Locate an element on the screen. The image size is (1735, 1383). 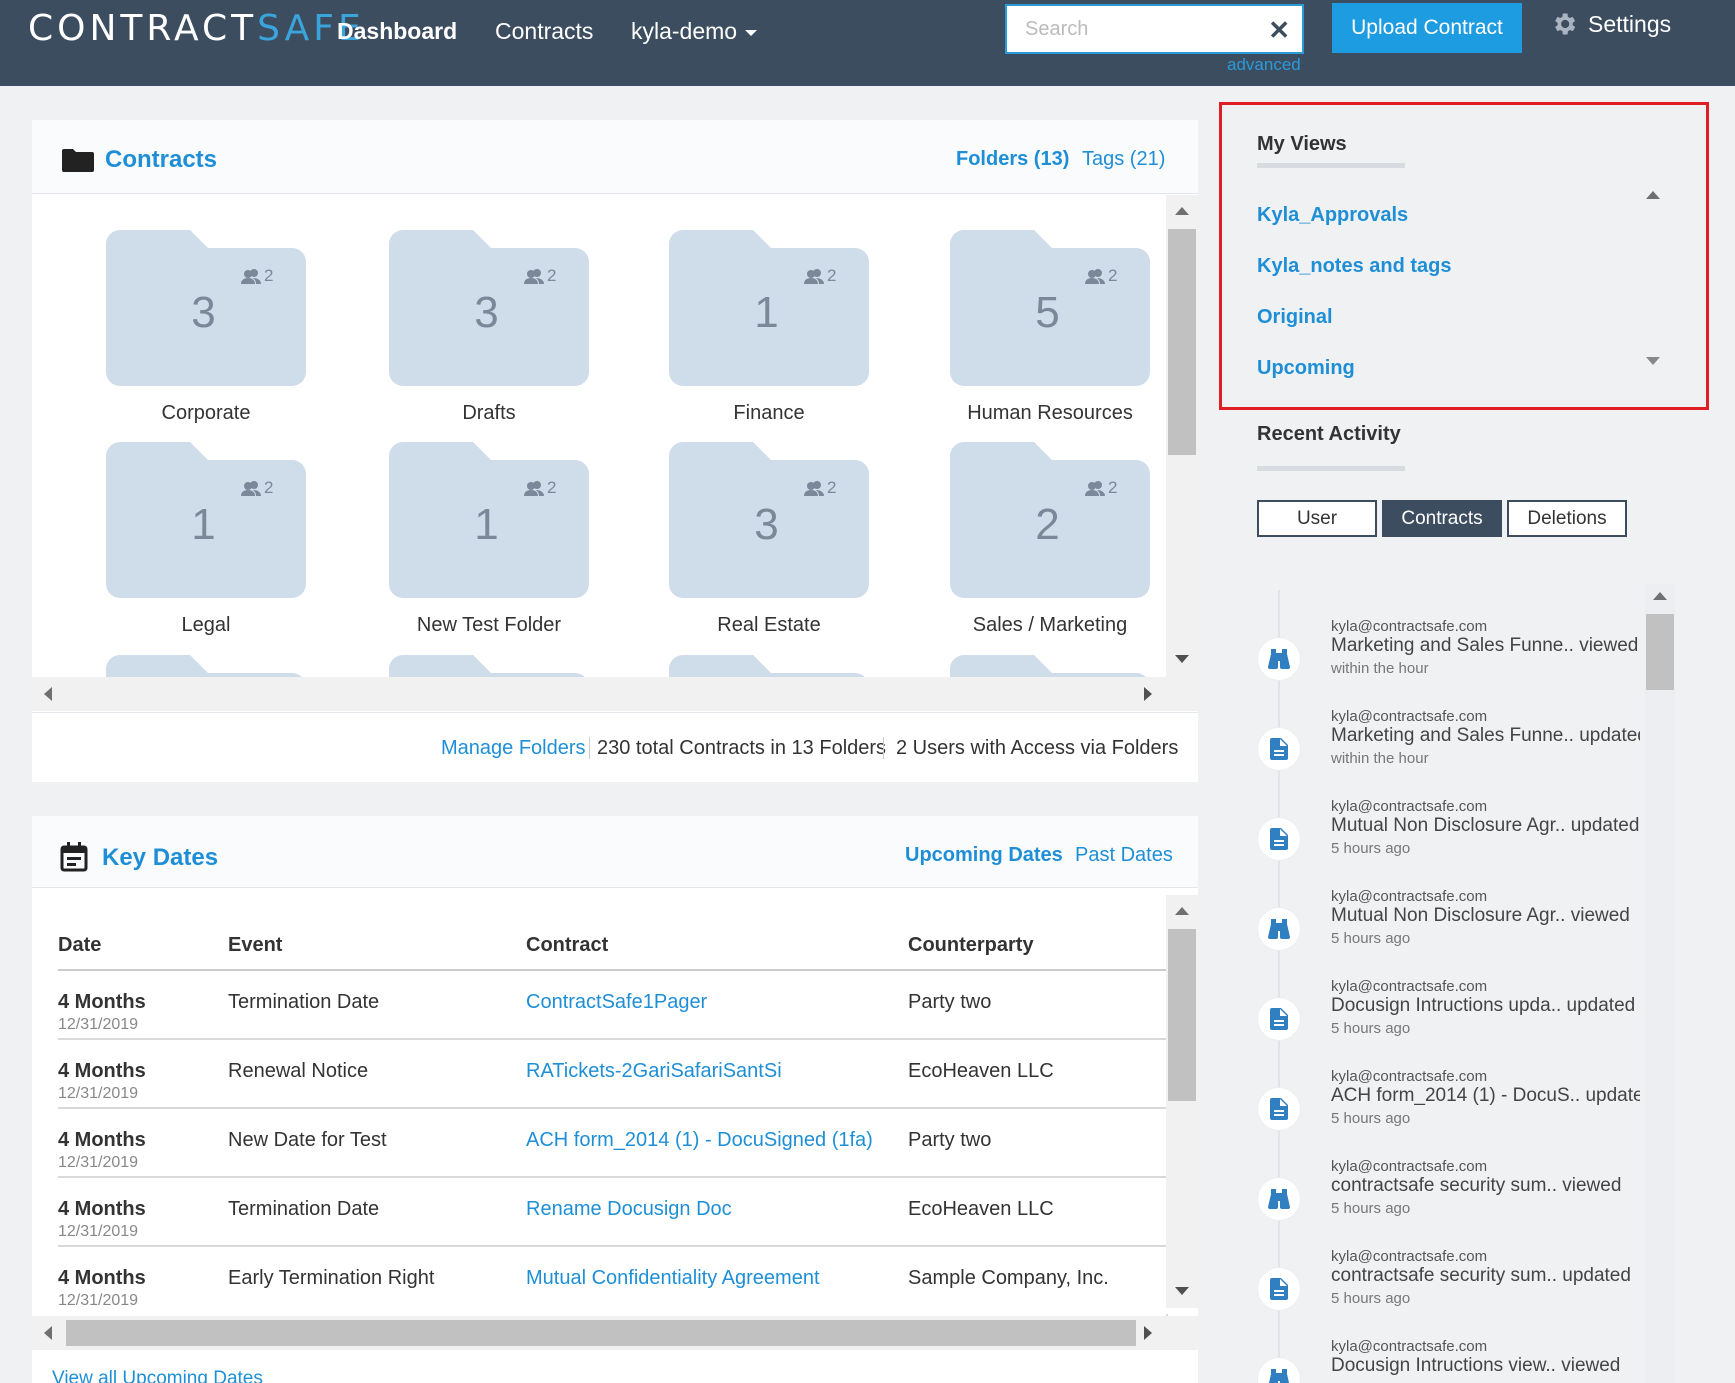
search-box: ✕ is located at coordinates (1154, 29).